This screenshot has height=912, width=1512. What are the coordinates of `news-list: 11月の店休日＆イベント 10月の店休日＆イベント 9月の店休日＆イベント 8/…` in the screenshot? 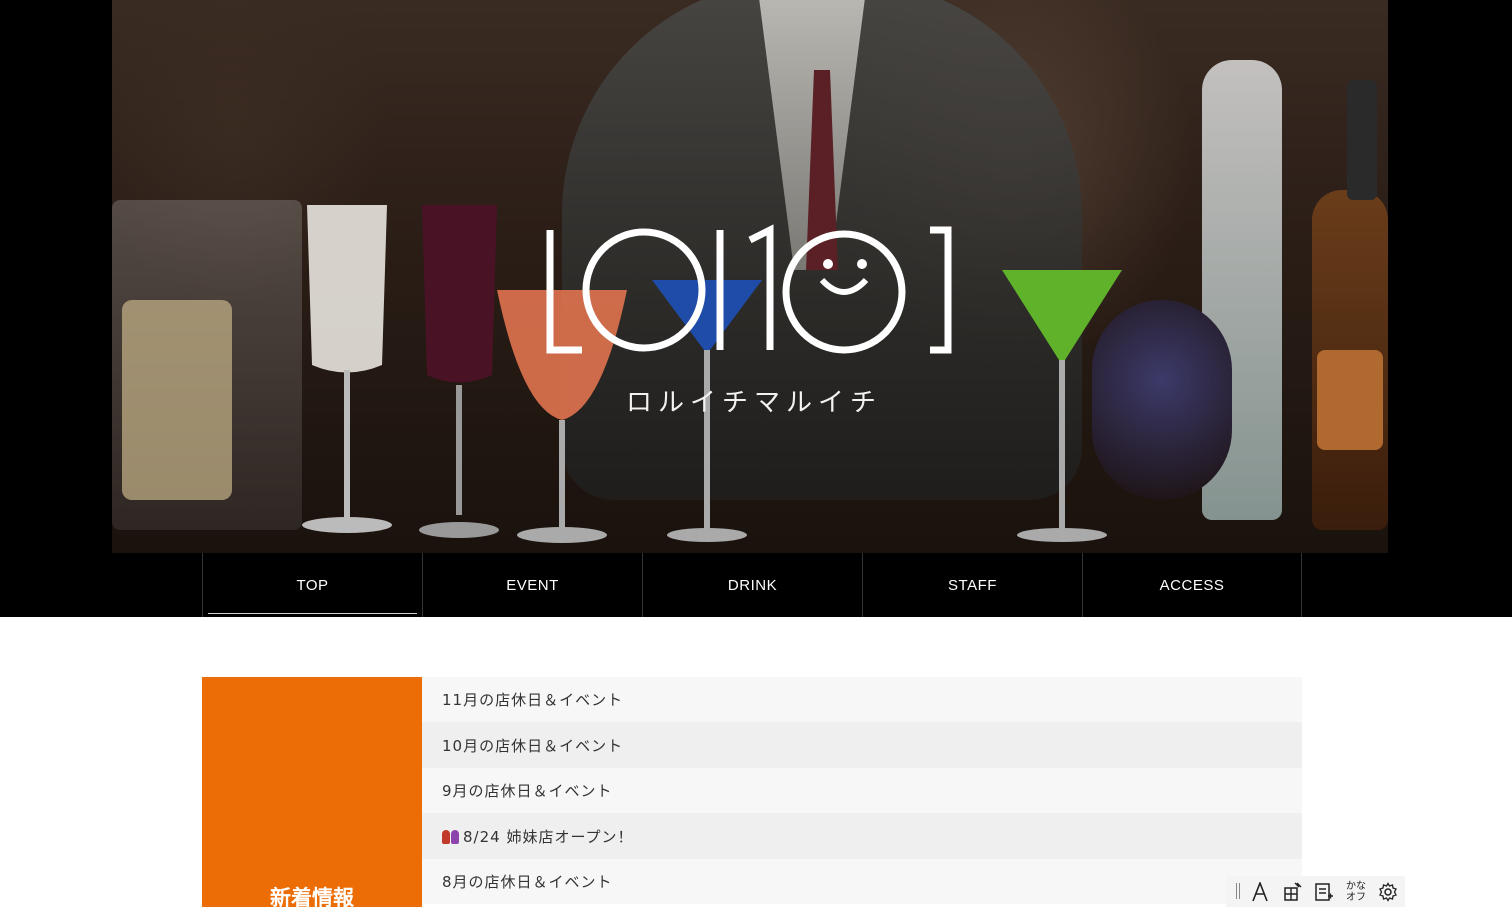 It's located at (862, 790).